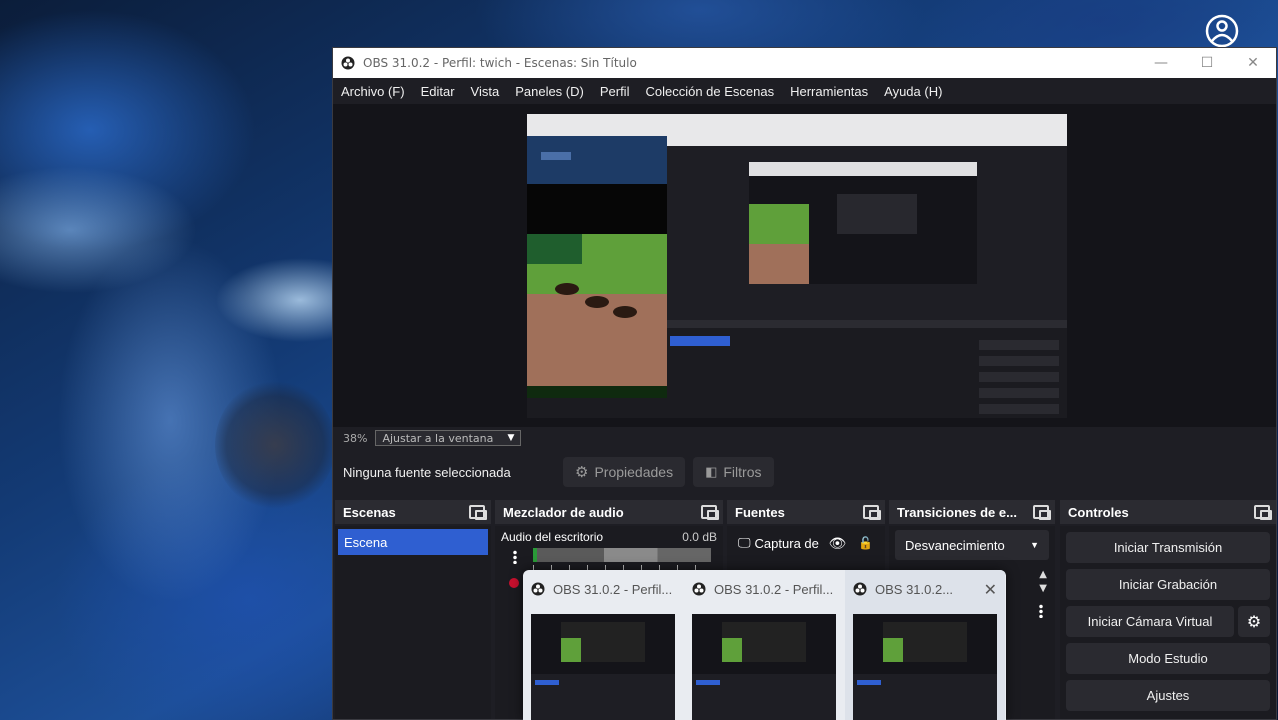  What do you see at coordinates (1168, 547) in the screenshot?
I see `start-stream-button: Iniciar Transmisión` at bounding box center [1168, 547].